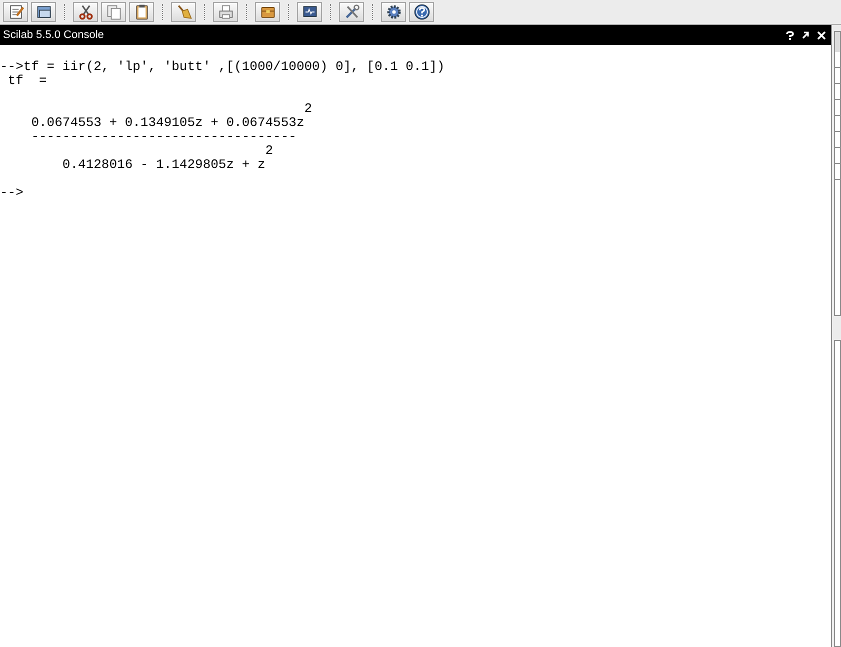 The image size is (841, 647). I want to click on console-line: -->tf = iir(2, 'lp', 'butt' ,[(1000/10000) 0], [0.1 0.1]), so click(222, 66).